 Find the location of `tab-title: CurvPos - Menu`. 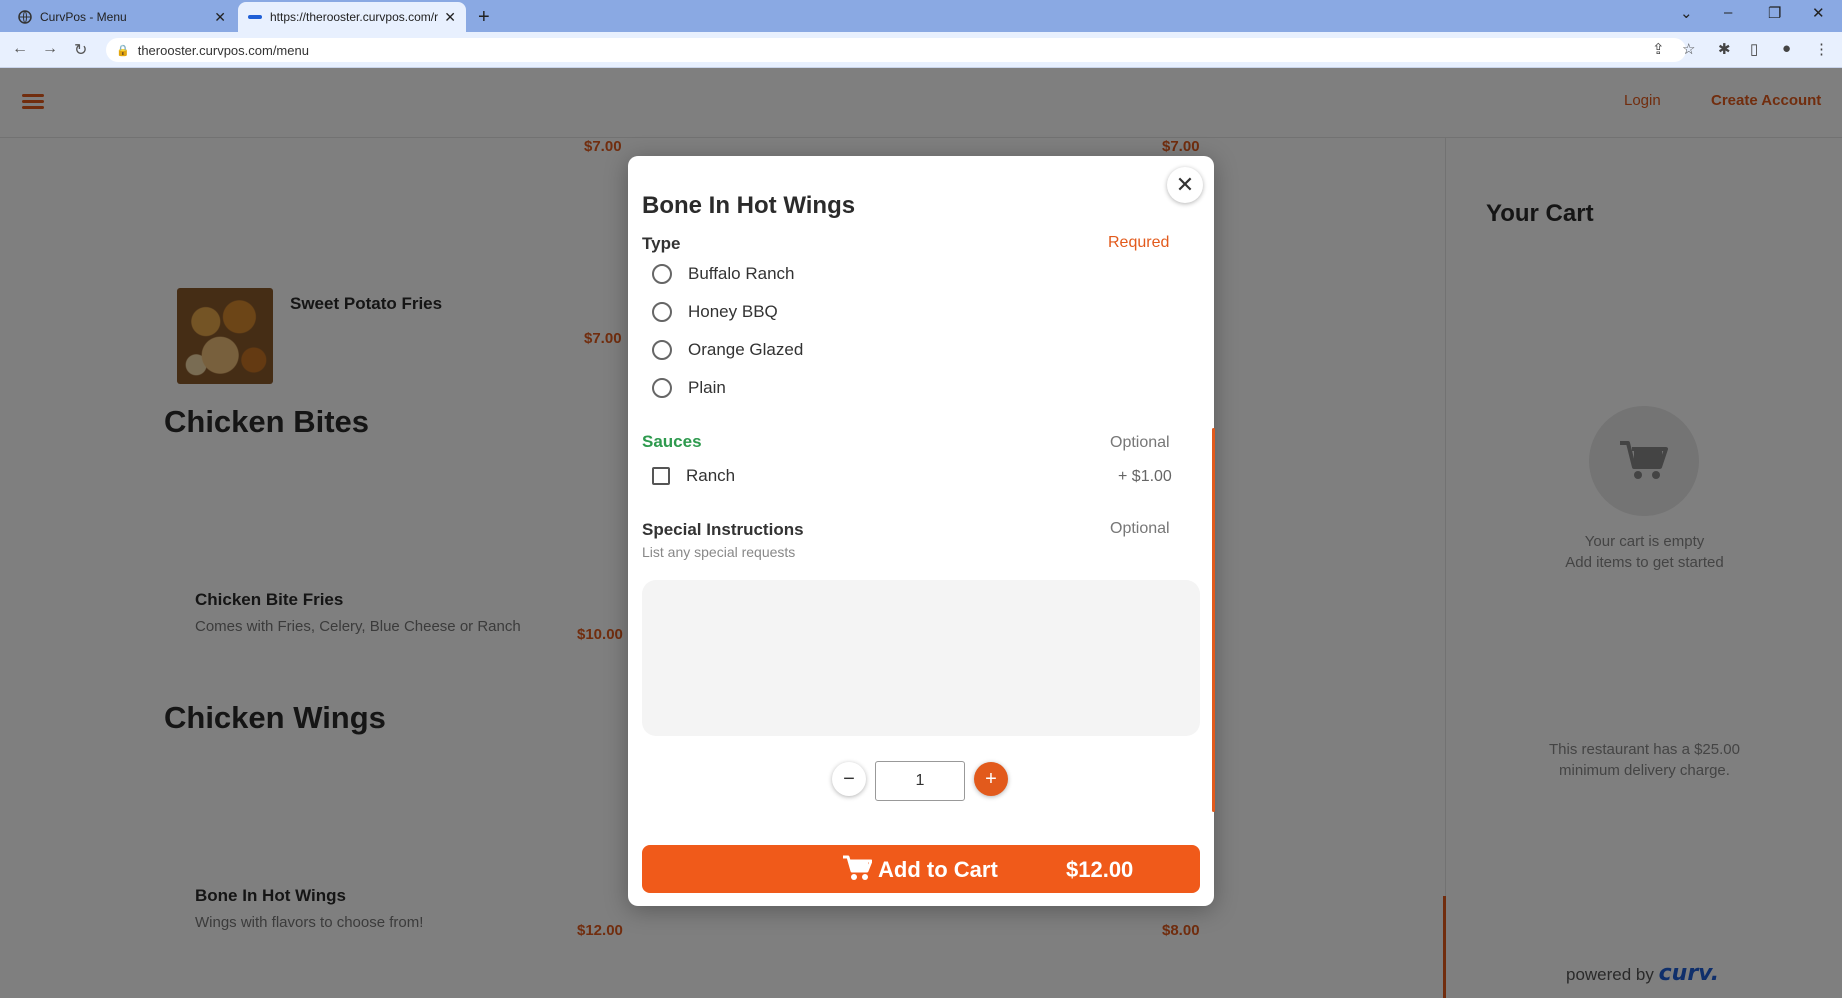

tab-title: CurvPos - Menu is located at coordinates (83, 17).